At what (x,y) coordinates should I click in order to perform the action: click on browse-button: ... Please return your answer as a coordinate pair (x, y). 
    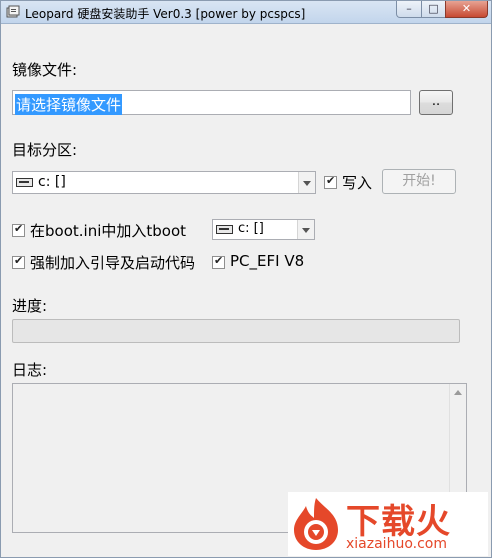
    Looking at the image, I should click on (436, 102).